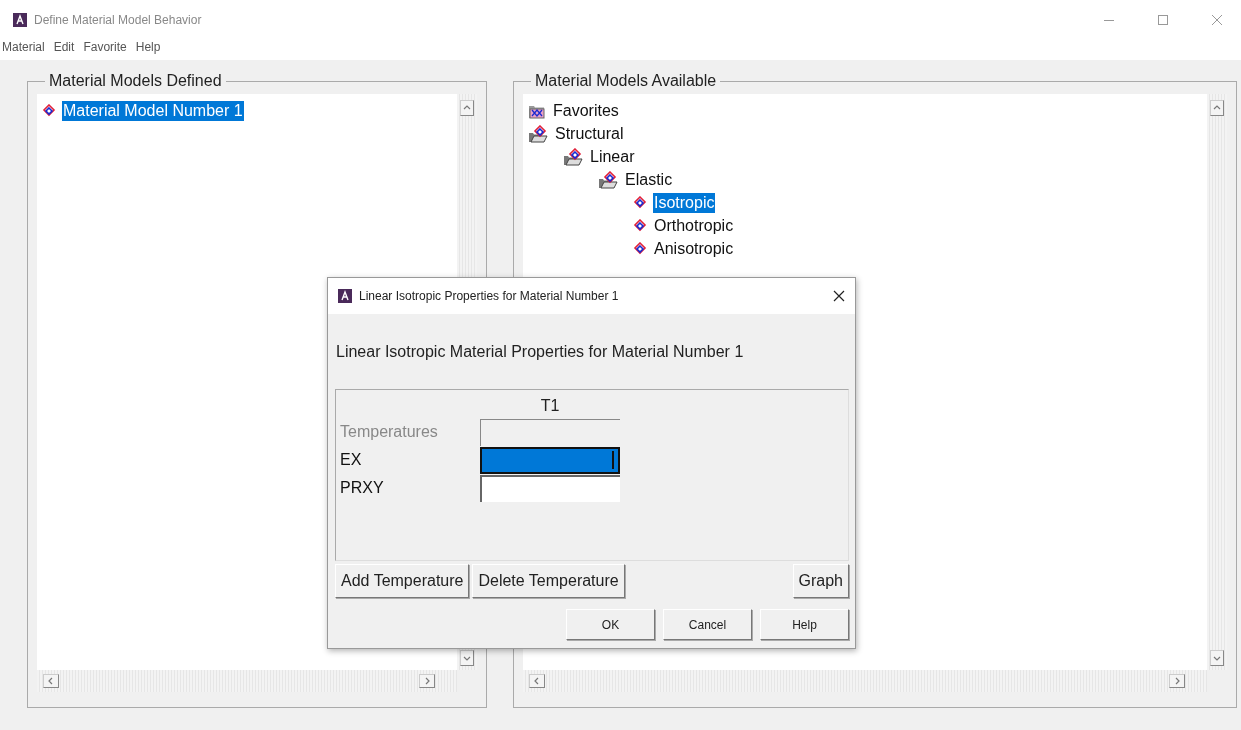 This screenshot has height=730, width=1241. Describe the element at coordinates (589, 133) in the screenshot. I see `tree-item: Structural` at that location.